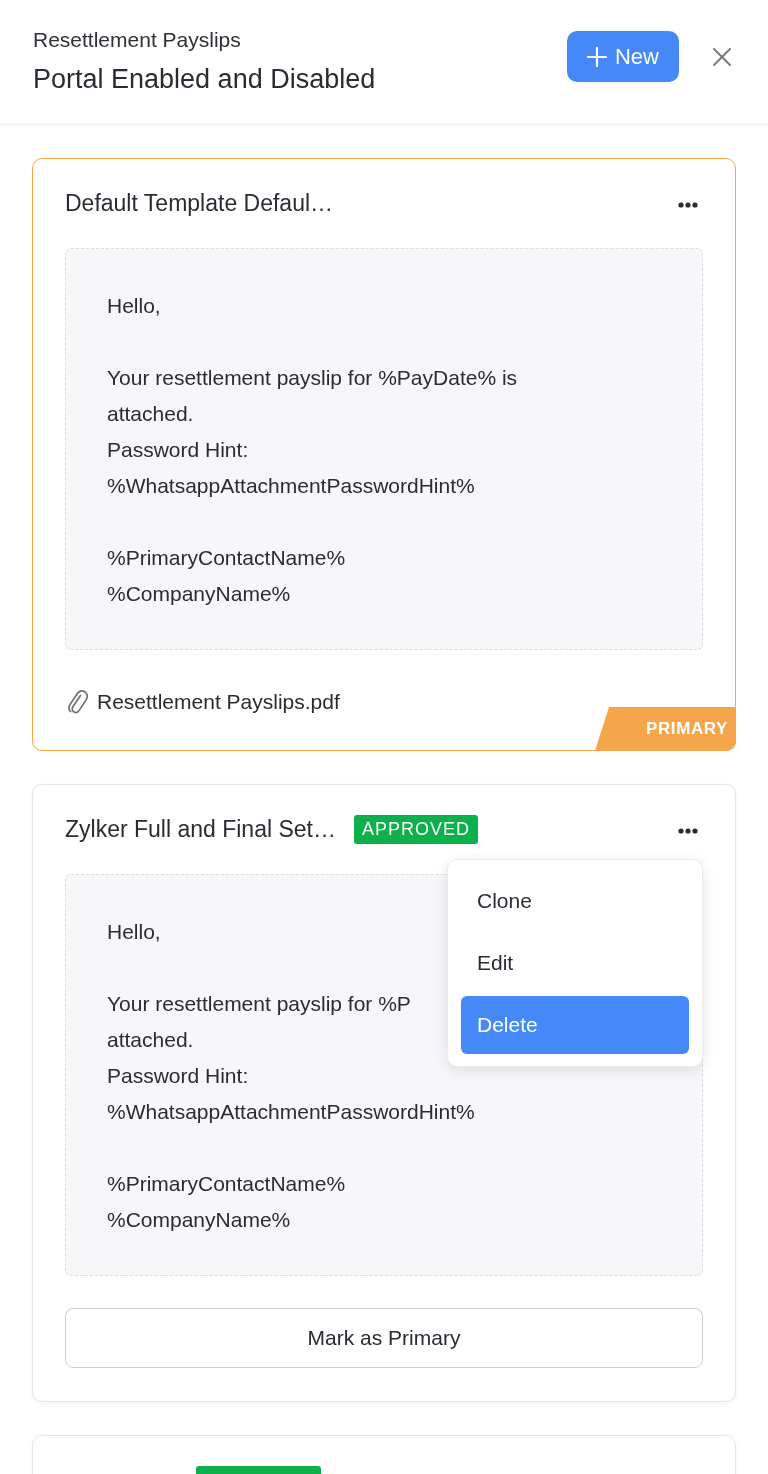  I want to click on plus-icon, so click(597, 56).